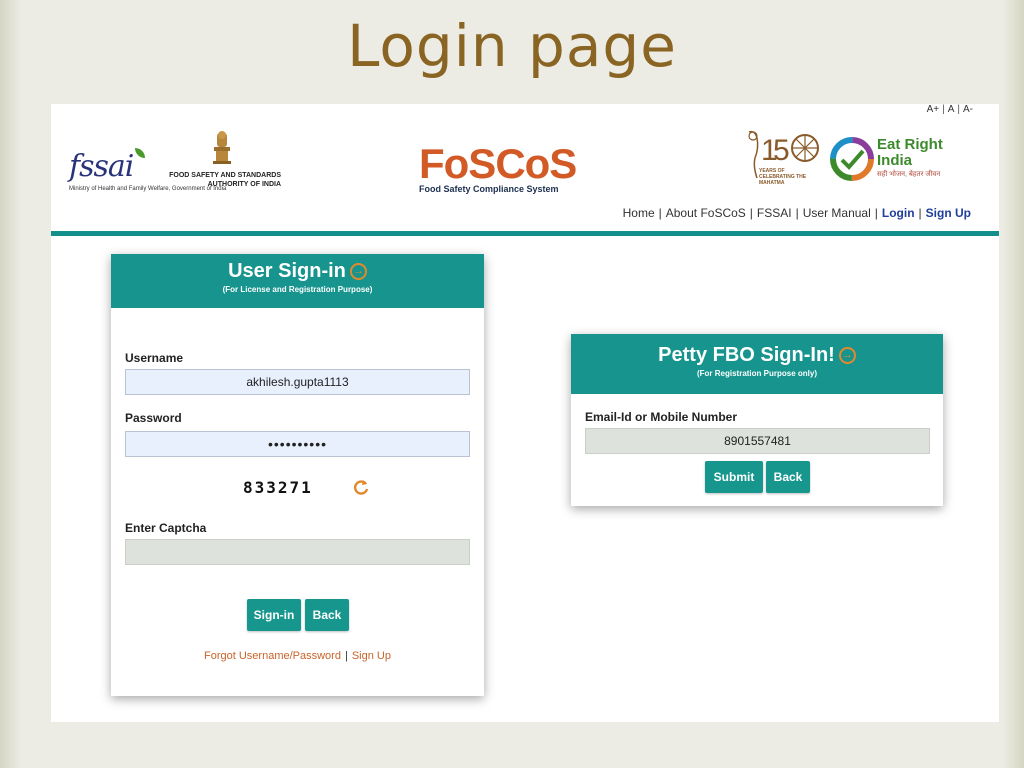 The width and height of the screenshot is (1024, 768). I want to click on petty-fbo-title: Petty FBO Sign-In!, so click(746, 355).